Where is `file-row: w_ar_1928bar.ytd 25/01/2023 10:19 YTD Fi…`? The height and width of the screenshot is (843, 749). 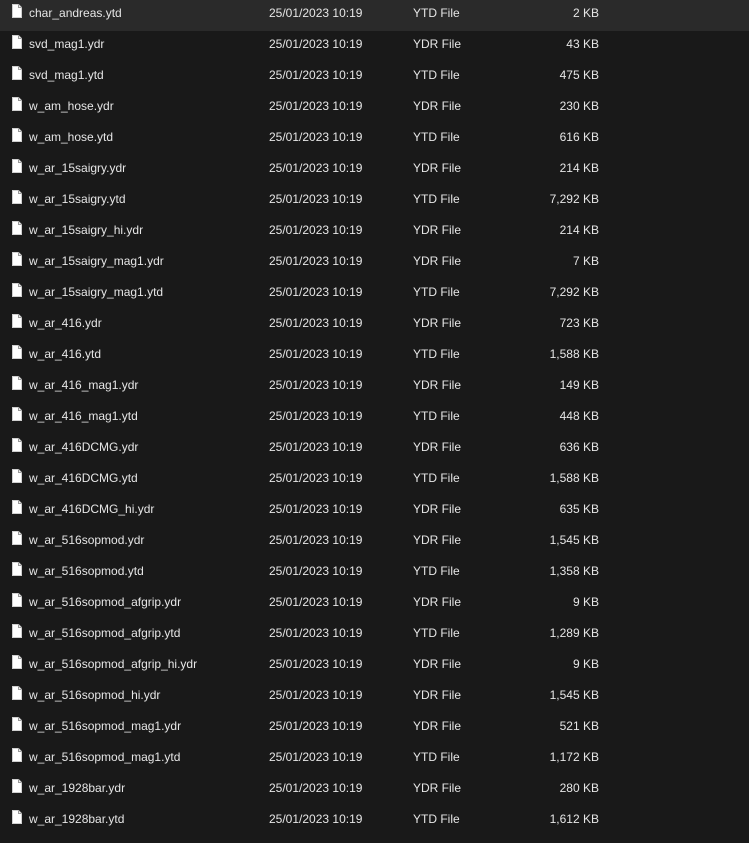
file-row: w_ar_1928bar.ytd 25/01/2023 10:19 YTD Fi… is located at coordinates (374, 821).